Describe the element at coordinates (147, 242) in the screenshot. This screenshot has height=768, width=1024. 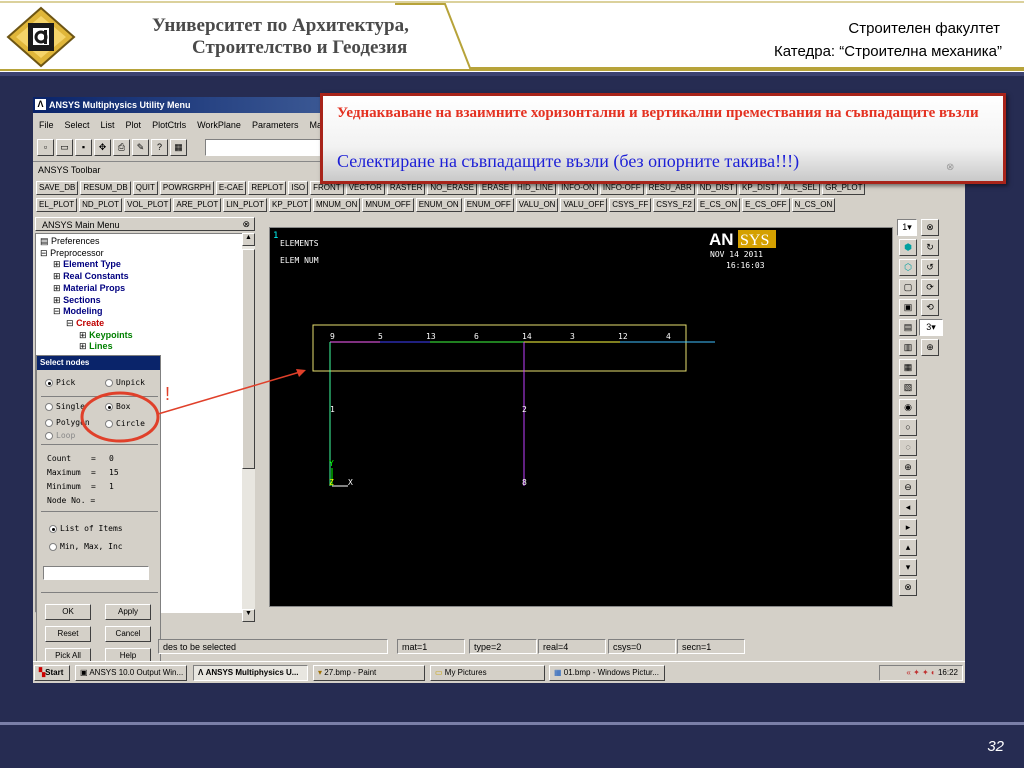
I see `menu-tree-item: ▤ Preferences` at that location.